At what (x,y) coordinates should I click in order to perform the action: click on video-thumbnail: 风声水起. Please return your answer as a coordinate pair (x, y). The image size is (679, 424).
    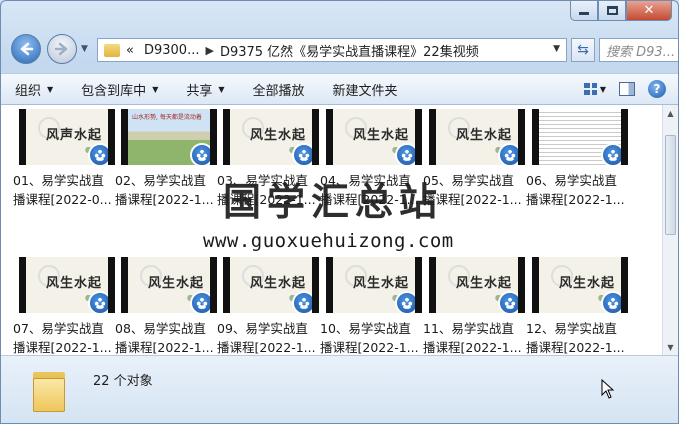
    Looking at the image, I should click on (67, 137).